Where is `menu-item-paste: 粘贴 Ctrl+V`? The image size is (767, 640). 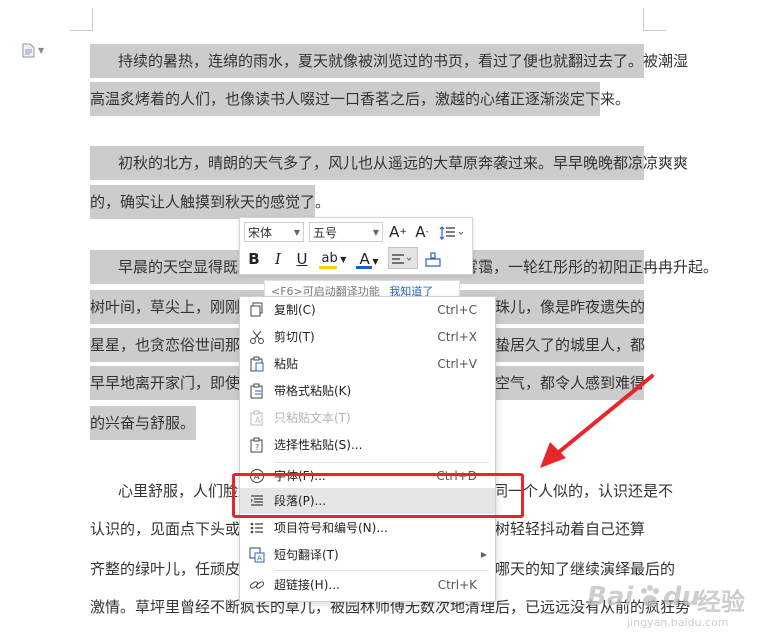 menu-item-paste: 粘贴 Ctrl+V is located at coordinates (367, 364).